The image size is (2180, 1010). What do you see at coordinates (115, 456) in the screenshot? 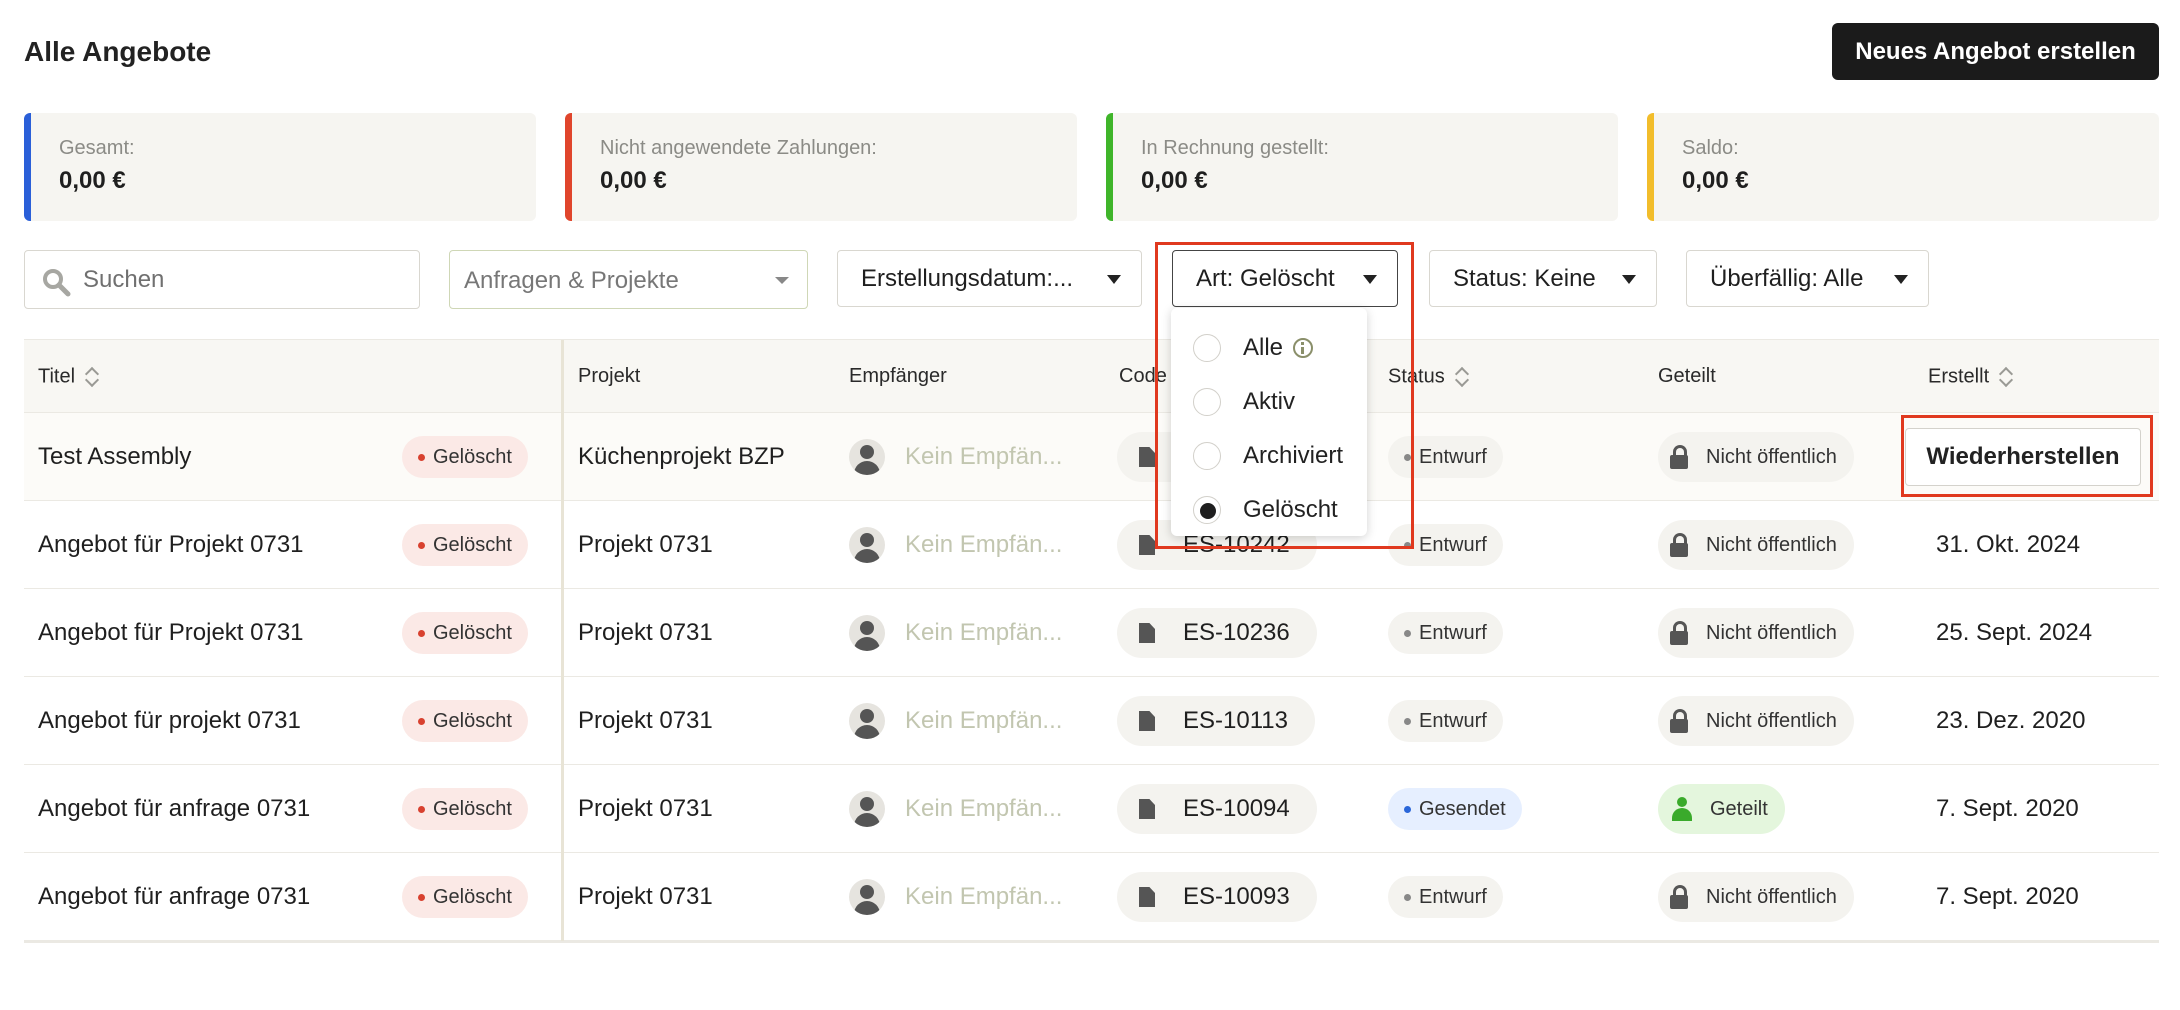
I see `row-title: Test Assembly` at bounding box center [115, 456].